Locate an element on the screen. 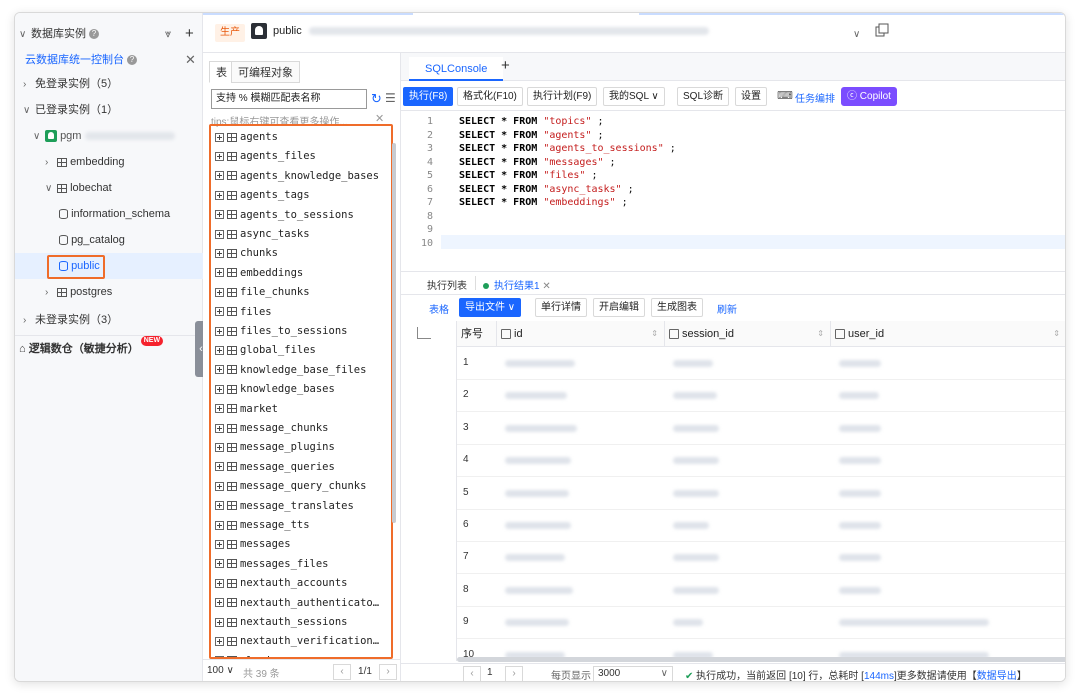 The width and height of the screenshot is (1080, 694). schema-pg-catalog: pg_catalog is located at coordinates (109, 240).